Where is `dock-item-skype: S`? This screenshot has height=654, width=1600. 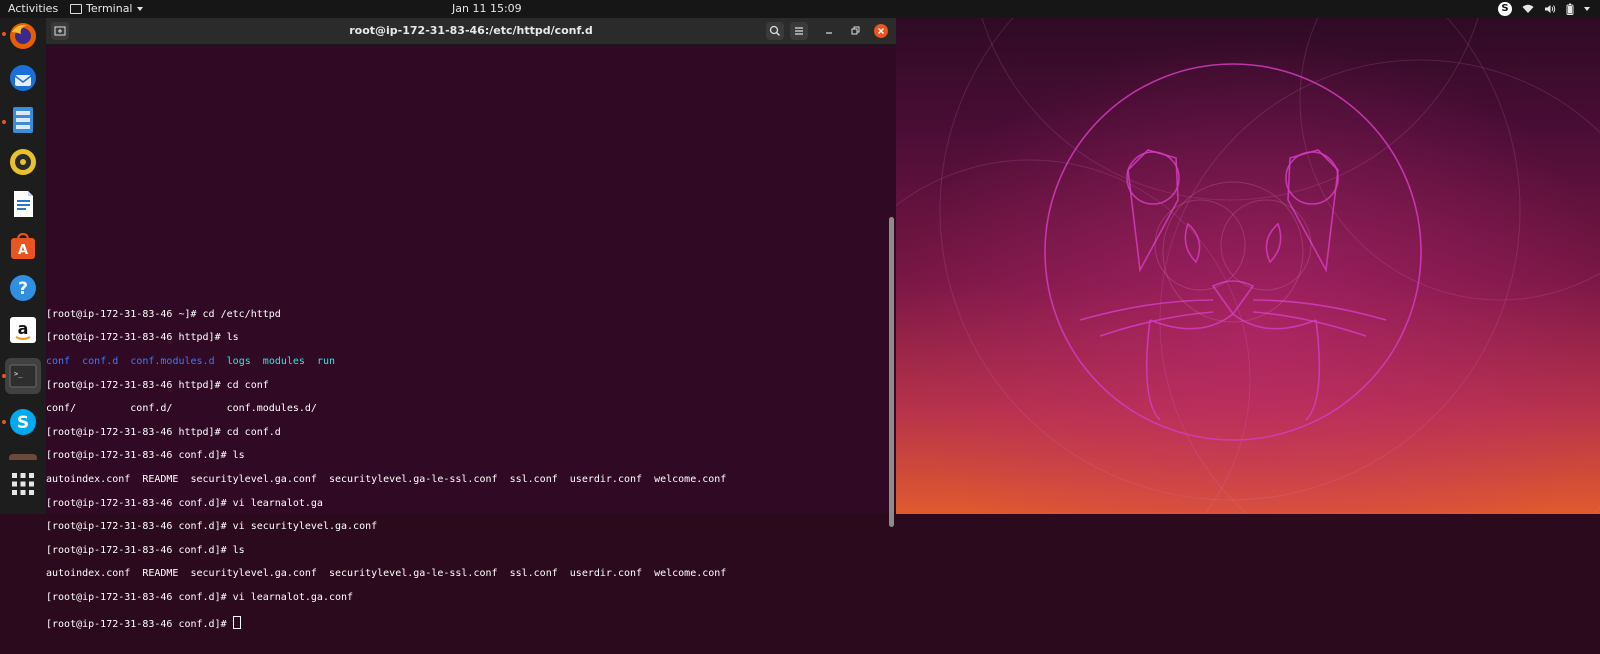 dock-item-skype: S is located at coordinates (23, 422).